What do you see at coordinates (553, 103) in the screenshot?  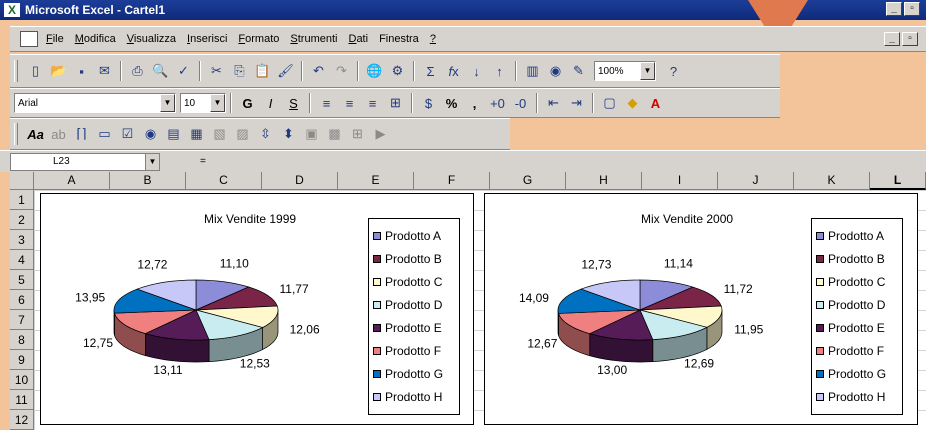 I see `decrease-indent-icon: ⇤` at bounding box center [553, 103].